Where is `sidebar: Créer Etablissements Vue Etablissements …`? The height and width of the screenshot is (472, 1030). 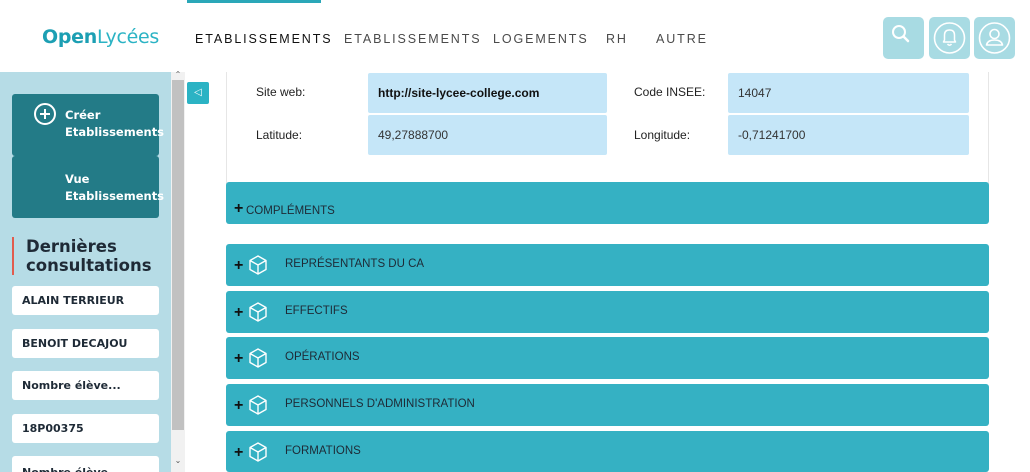 sidebar: Créer Etablissements Vue Etablissements … is located at coordinates (85, 272).